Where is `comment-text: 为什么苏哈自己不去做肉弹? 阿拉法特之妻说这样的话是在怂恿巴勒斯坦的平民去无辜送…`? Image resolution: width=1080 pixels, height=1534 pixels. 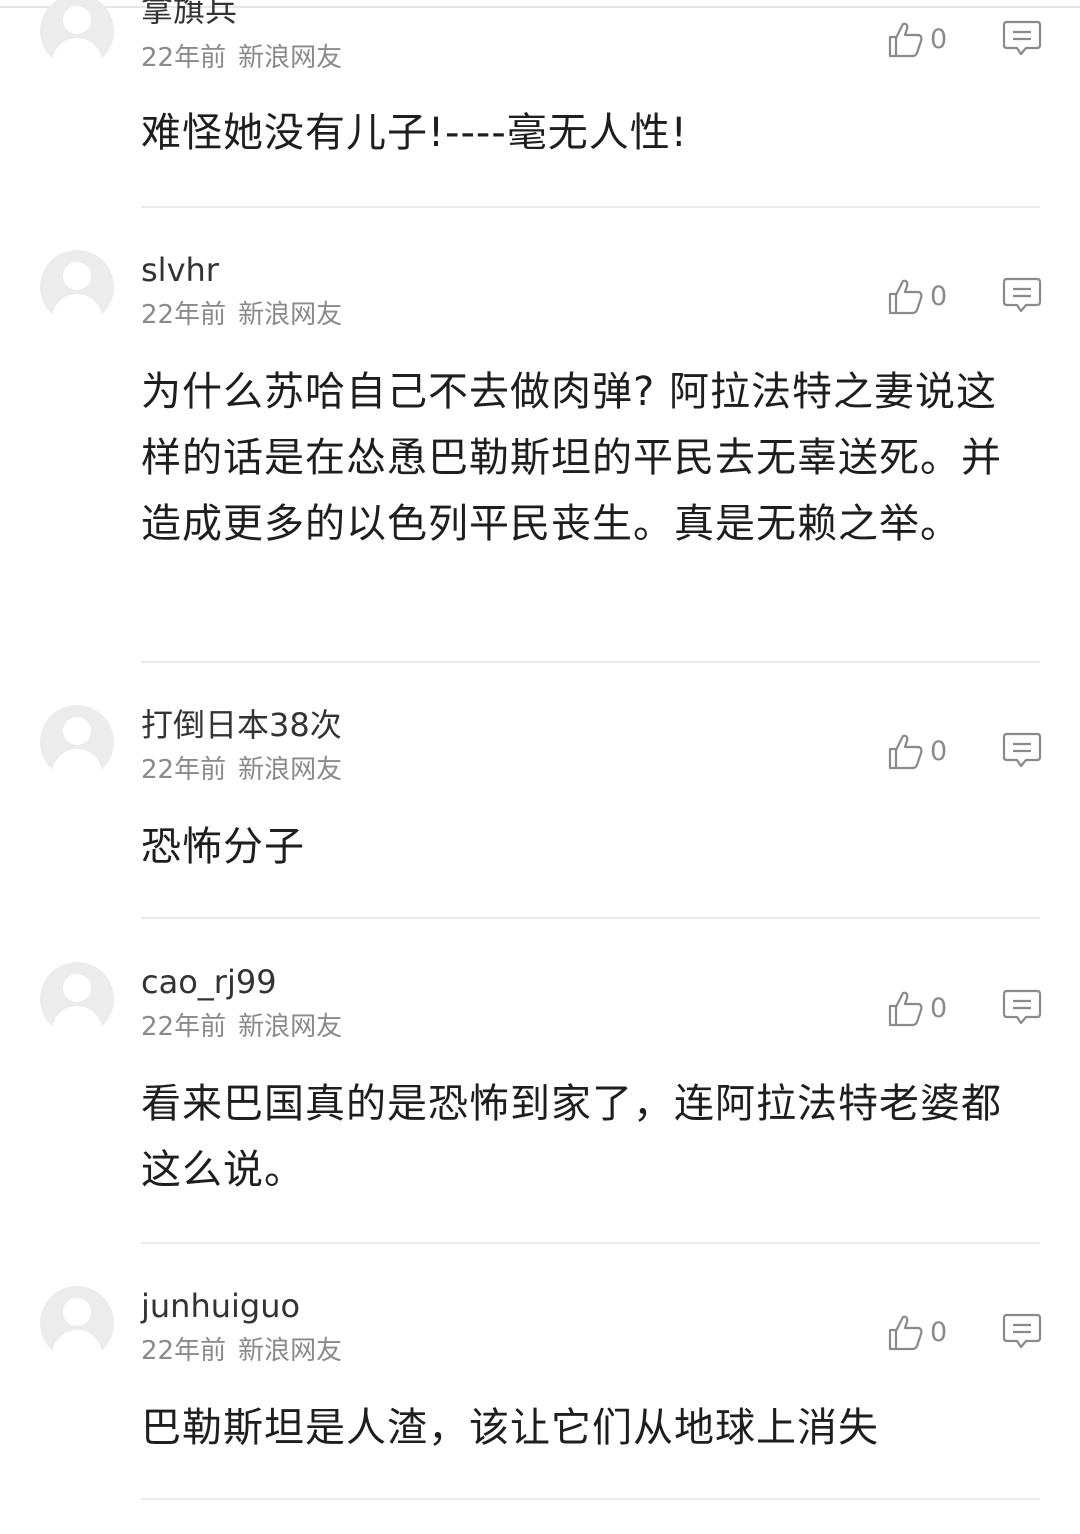
comment-text: 为什么苏哈自己不去做肉弹? 阿拉法特之妻说这样的话是在怂恿巴勒斯坦的平民去无辜送… is located at coordinates (571, 458).